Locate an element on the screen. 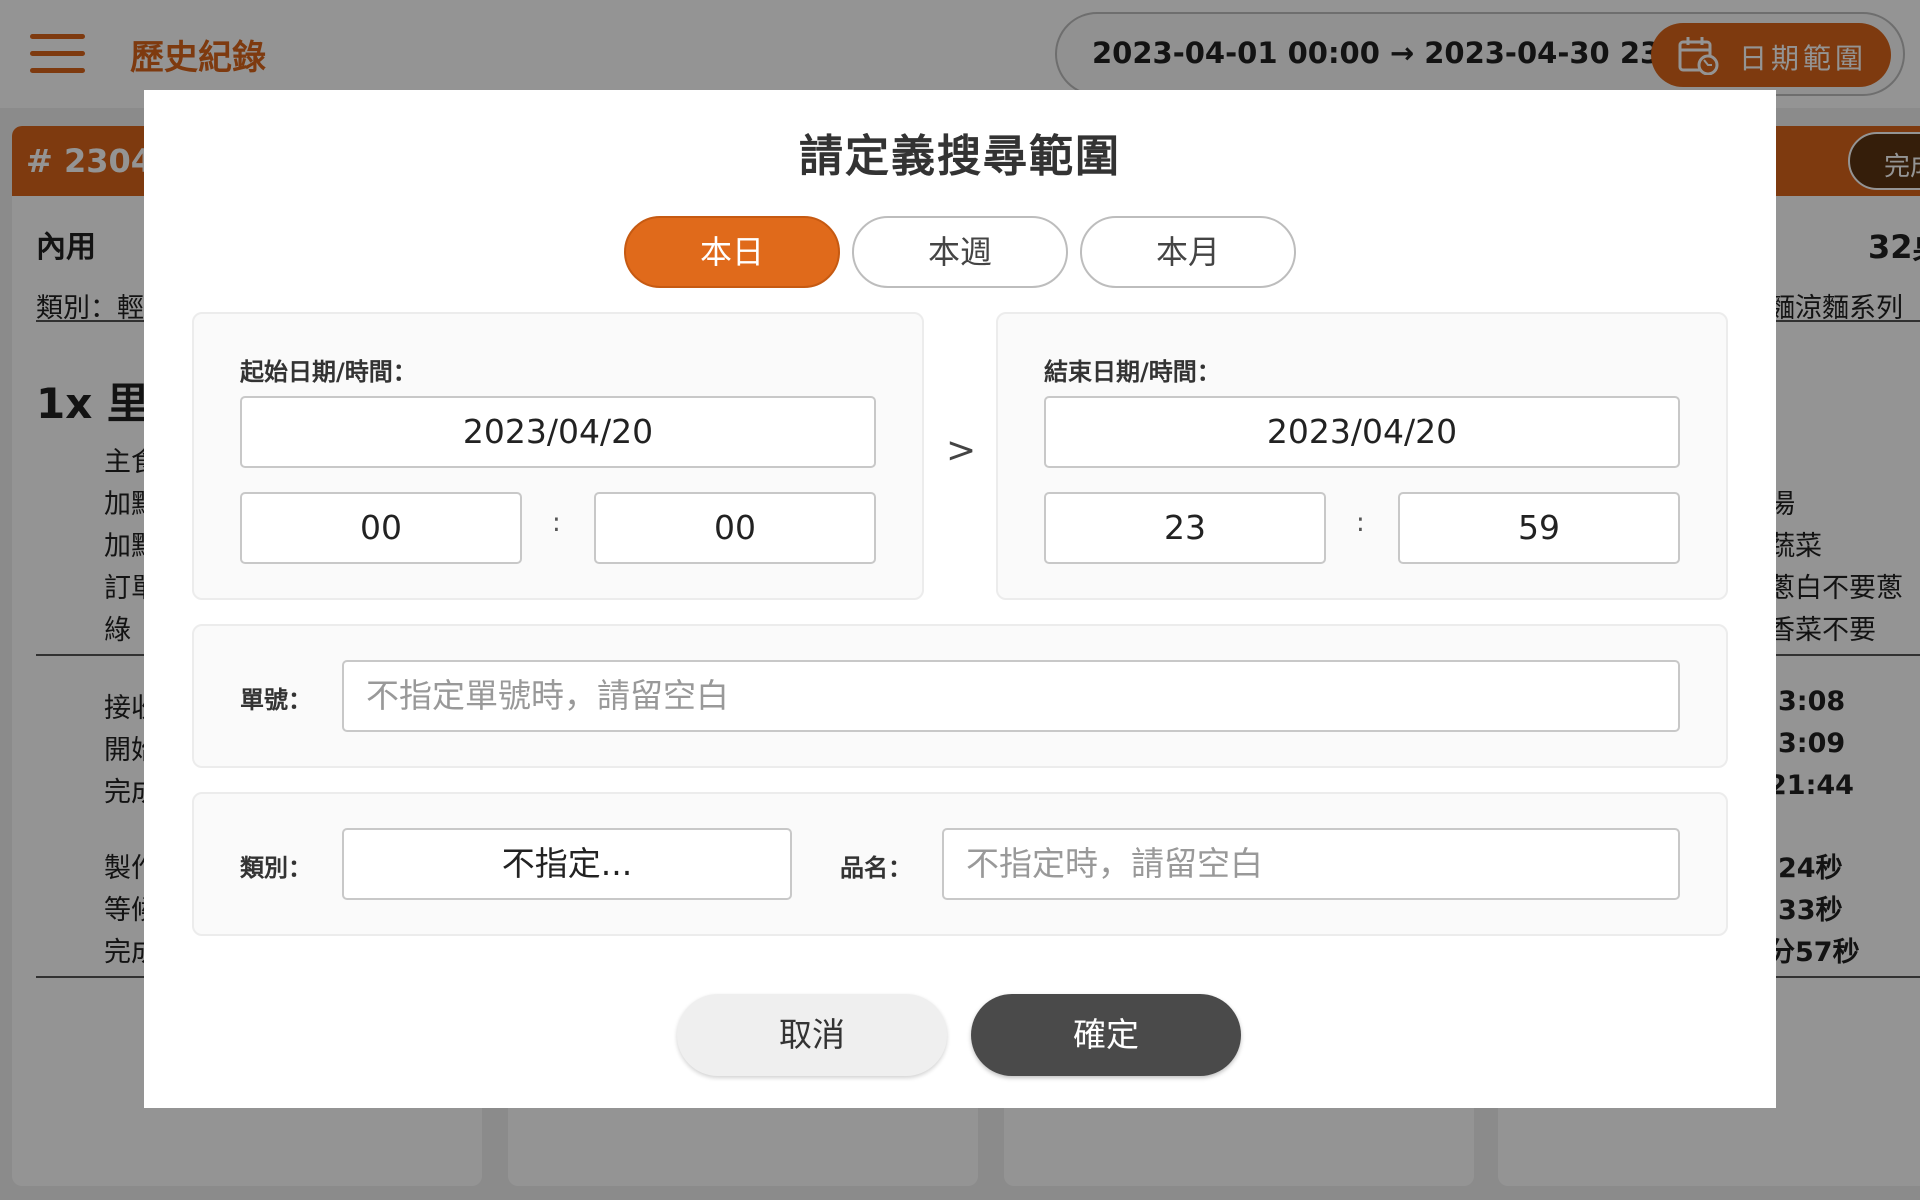 This screenshot has width=1920, height=1200. order-number-panel: 單號： 不指定單號時，請留空白 is located at coordinates (960, 696).